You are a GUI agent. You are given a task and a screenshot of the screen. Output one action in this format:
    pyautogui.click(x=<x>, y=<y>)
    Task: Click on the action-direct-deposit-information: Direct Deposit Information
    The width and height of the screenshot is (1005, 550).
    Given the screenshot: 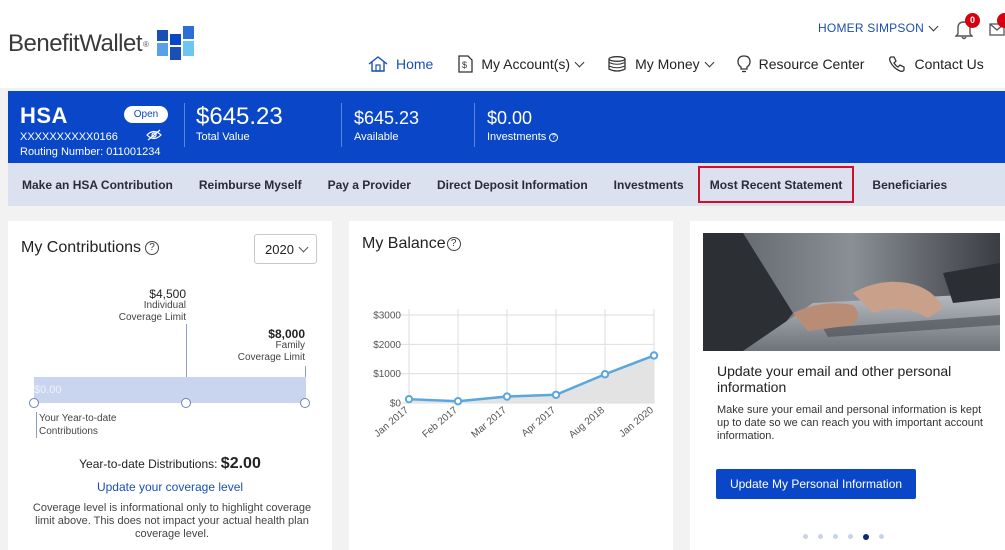 What is the action you would take?
    pyautogui.click(x=512, y=185)
    